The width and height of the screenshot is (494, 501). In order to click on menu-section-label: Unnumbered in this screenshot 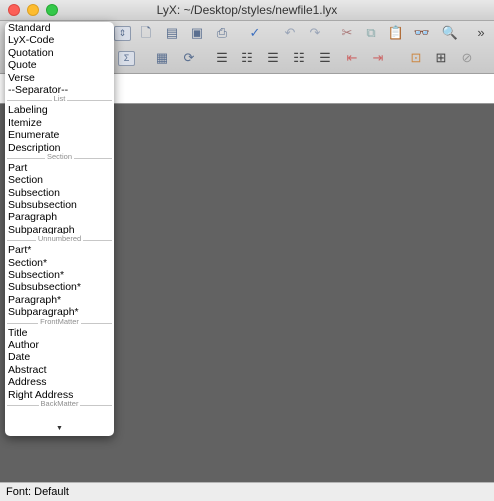, I will do `click(59, 239)`.